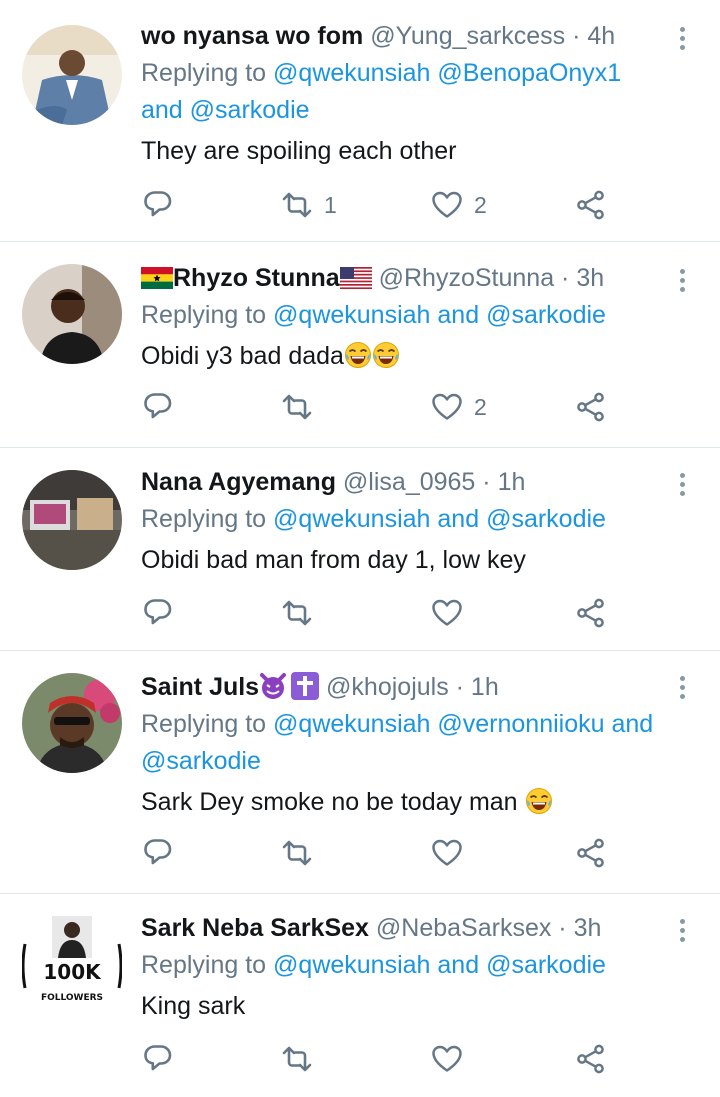 The width and height of the screenshot is (720, 1097). What do you see at coordinates (256, 278) in the screenshot?
I see `display-name: Rhyzo Stunna` at bounding box center [256, 278].